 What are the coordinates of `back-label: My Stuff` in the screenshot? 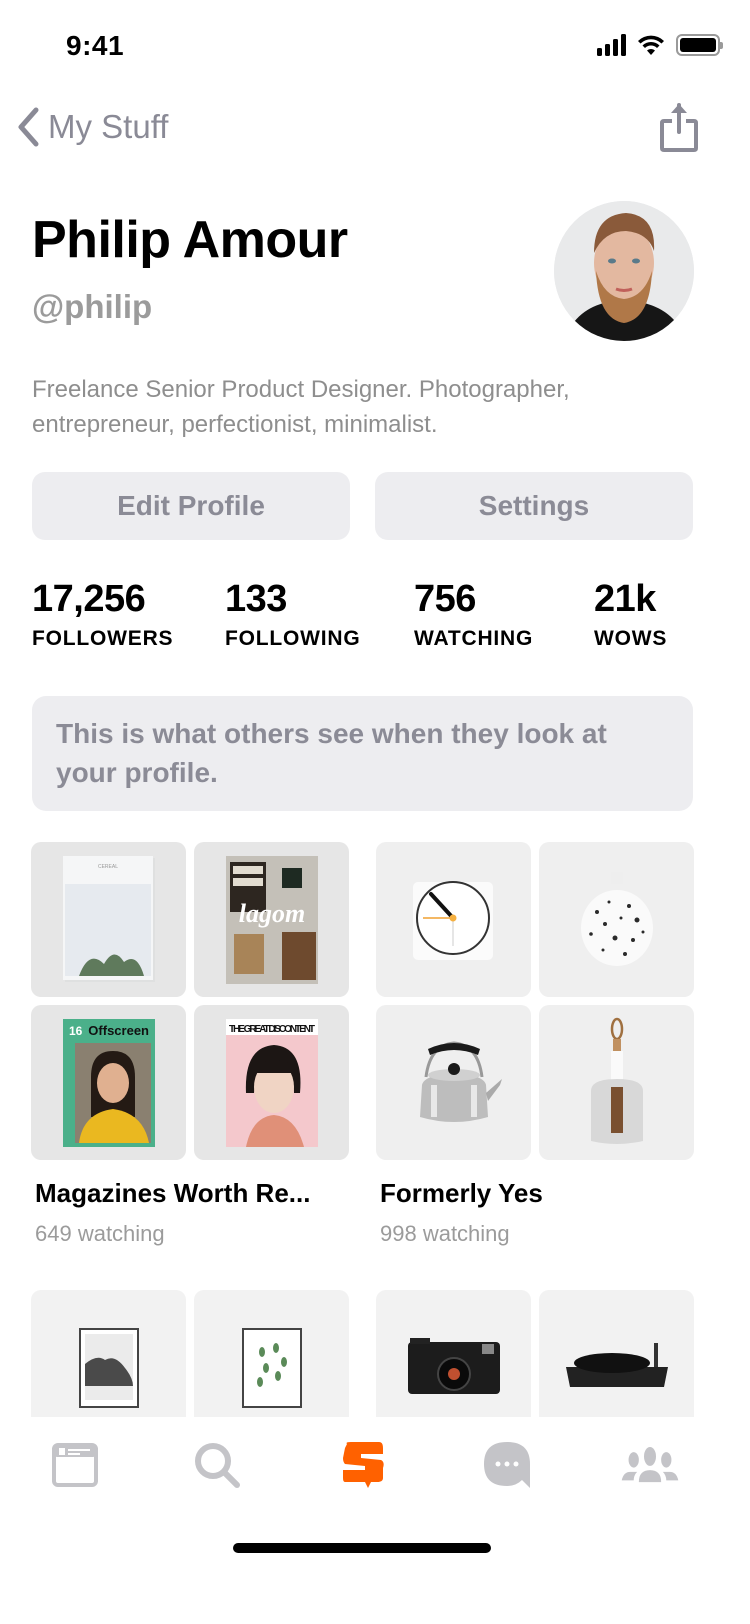 It's located at (108, 126).